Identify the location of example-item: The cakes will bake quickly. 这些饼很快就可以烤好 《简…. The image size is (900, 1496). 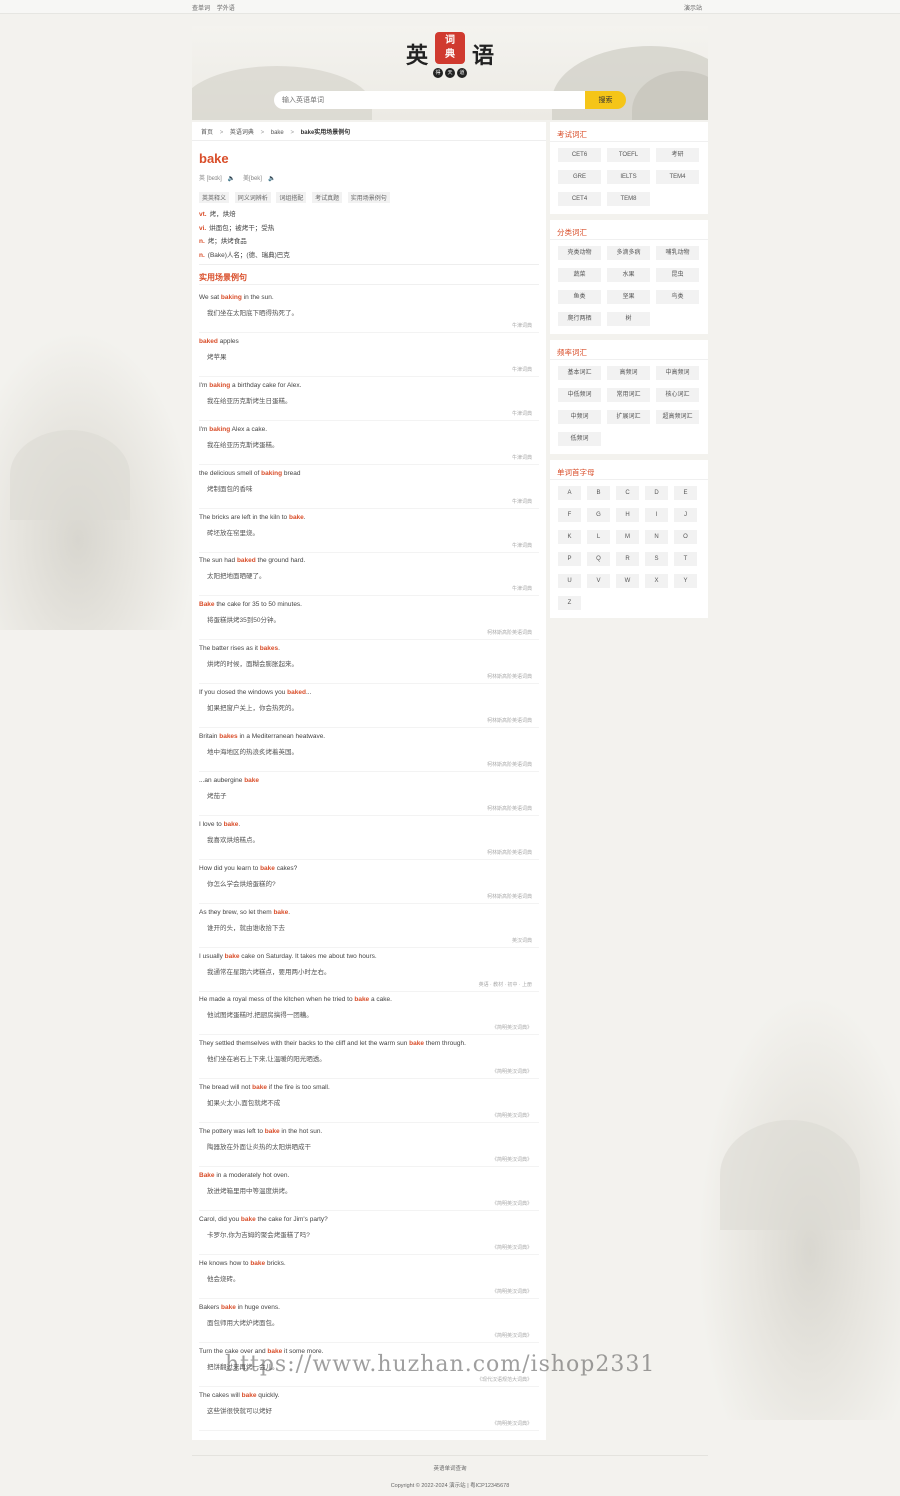
(369, 1411).